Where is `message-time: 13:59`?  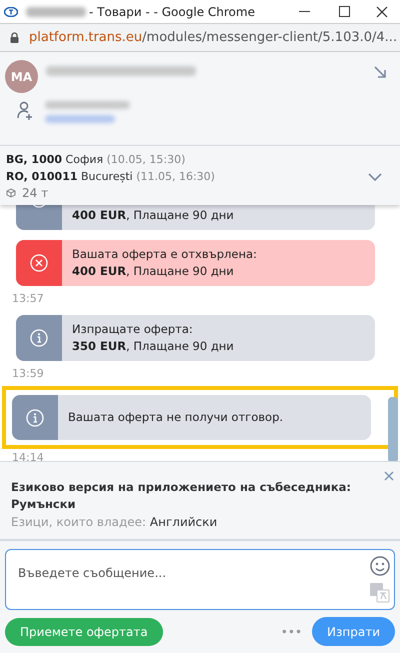 message-time: 13:59 is located at coordinates (28, 373).